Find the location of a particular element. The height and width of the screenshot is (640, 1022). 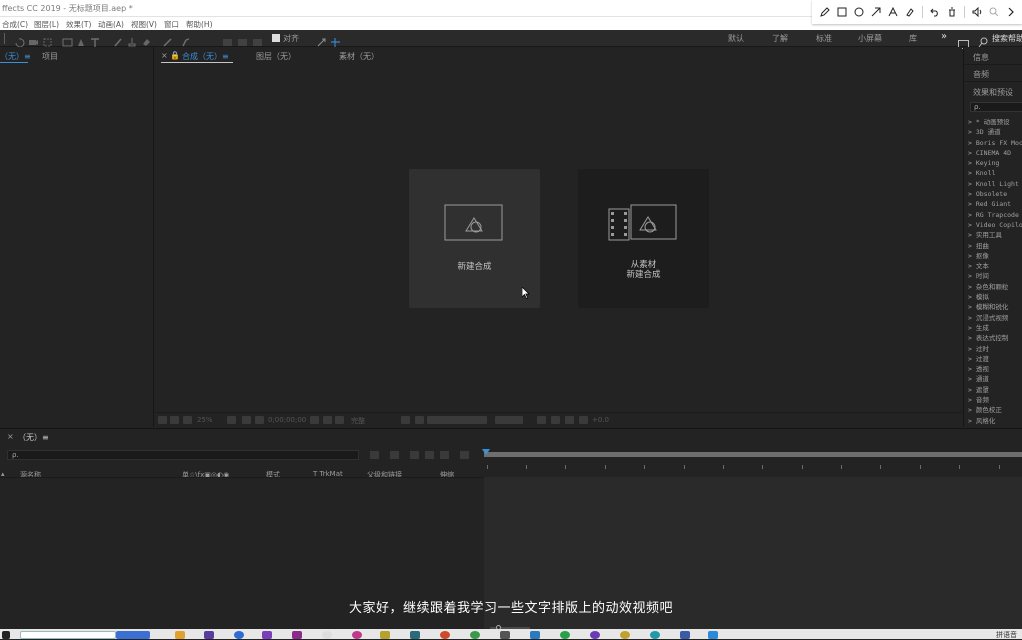

effect-category: > 遮罩 is located at coordinates (995, 390).